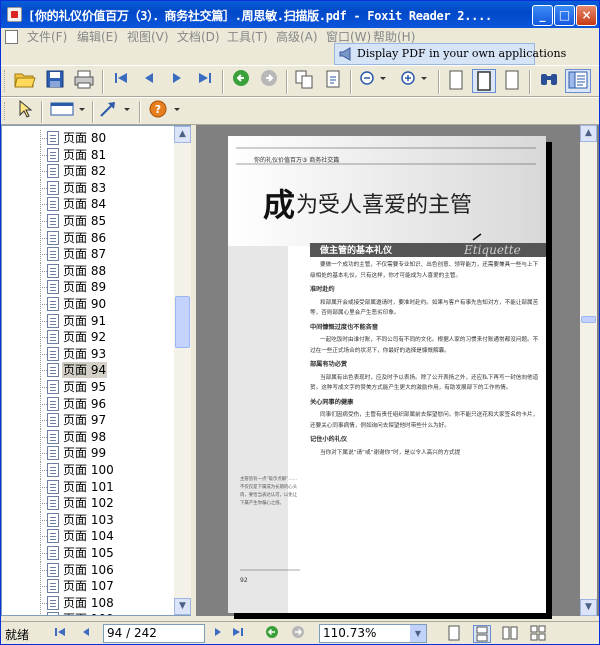 The height and width of the screenshot is (645, 600). What do you see at coordinates (88, 613) in the screenshot?
I see `bookmark-item: 页面 109` at bounding box center [88, 613].